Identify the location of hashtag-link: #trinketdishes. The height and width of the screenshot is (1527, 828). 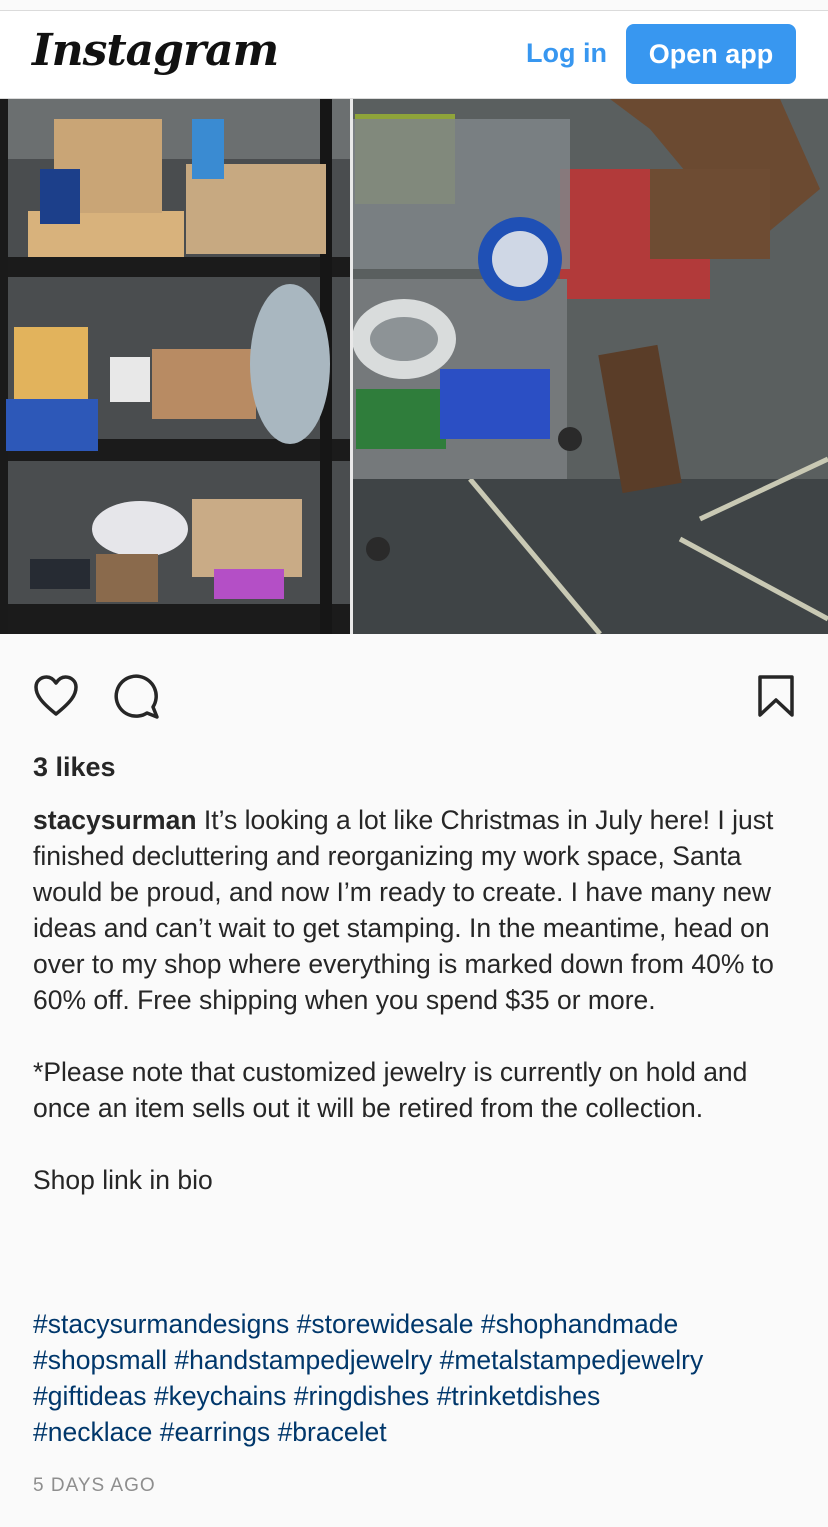
(519, 1396).